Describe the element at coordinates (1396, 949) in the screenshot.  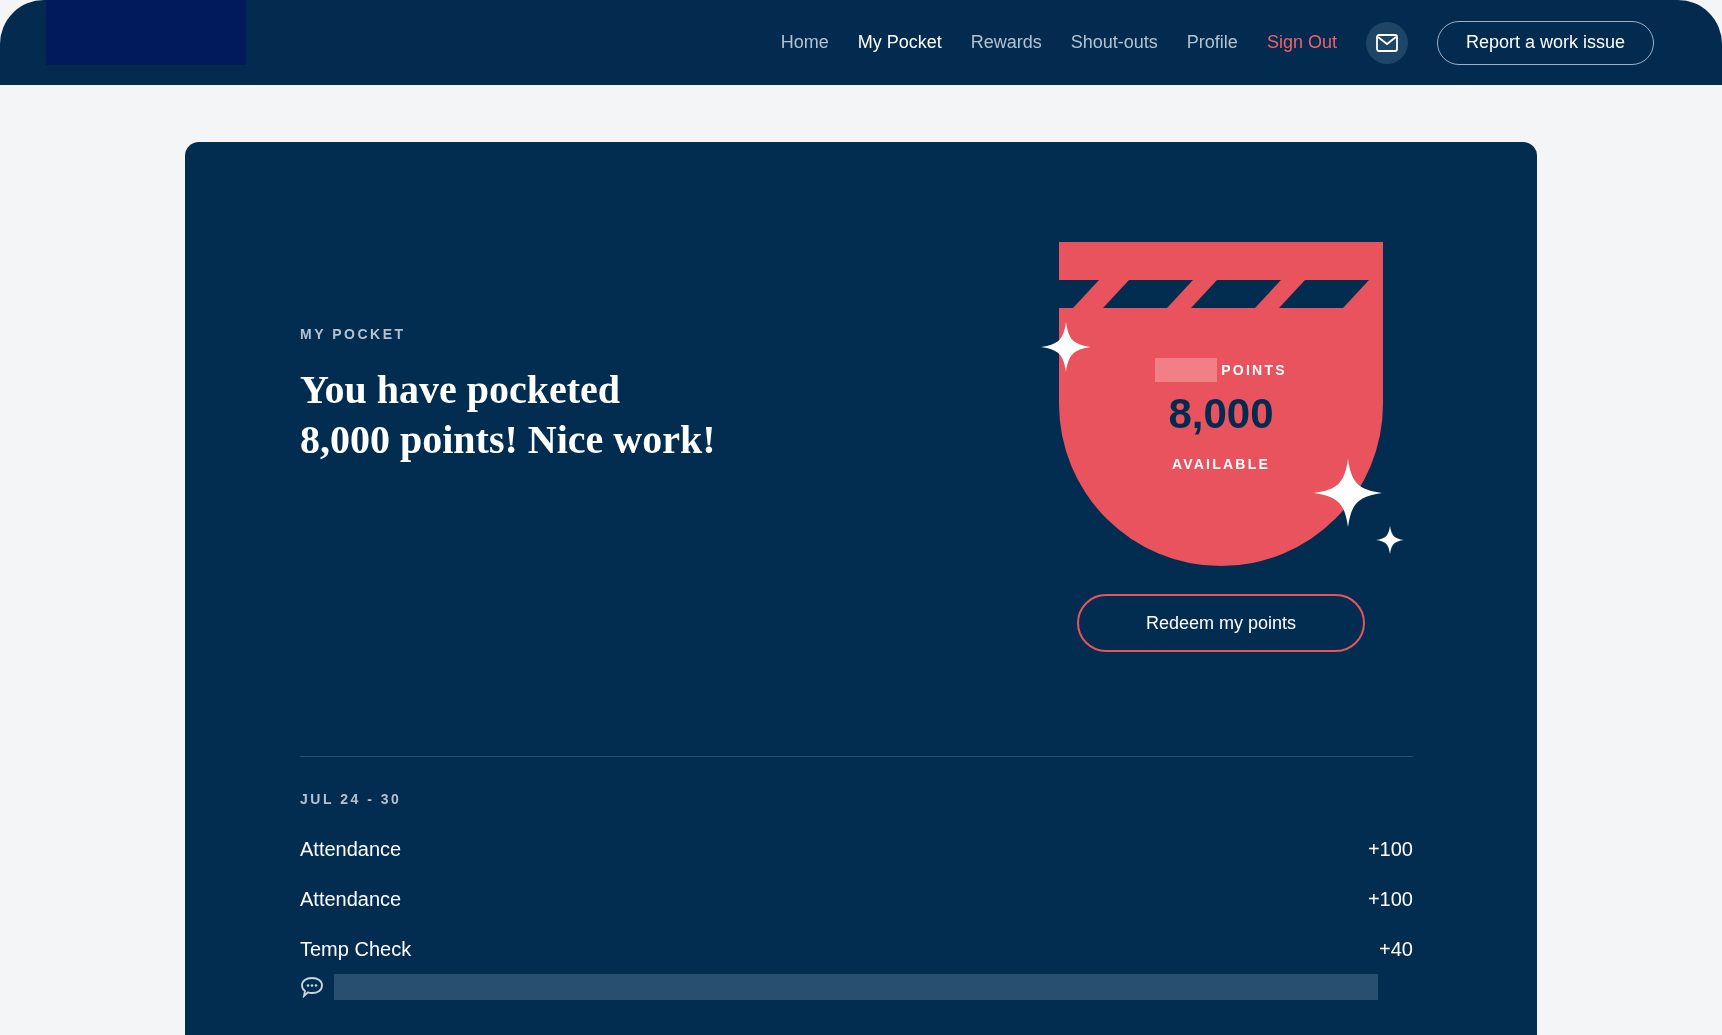
I see `activity-points: +40` at that location.